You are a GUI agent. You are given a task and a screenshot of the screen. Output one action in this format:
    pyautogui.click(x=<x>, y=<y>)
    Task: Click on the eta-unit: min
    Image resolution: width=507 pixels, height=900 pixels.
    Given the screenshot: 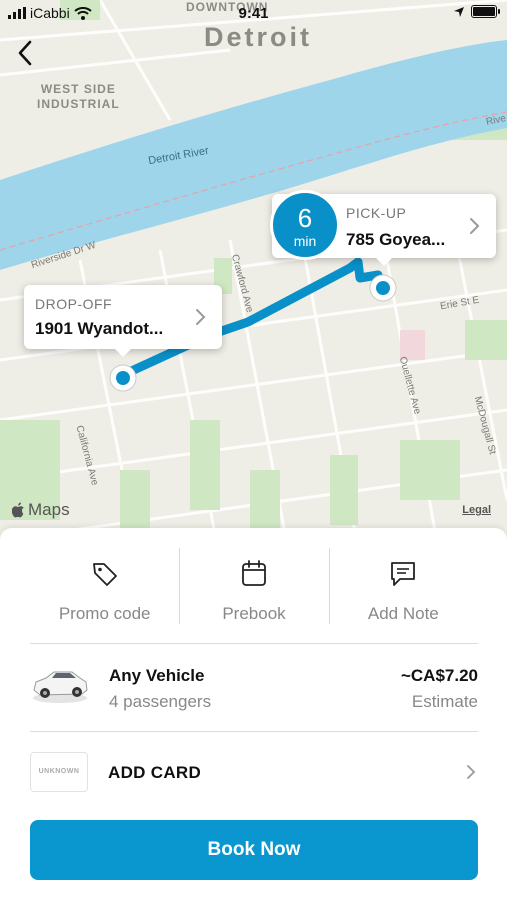 What is the action you would take?
    pyautogui.click(x=305, y=241)
    